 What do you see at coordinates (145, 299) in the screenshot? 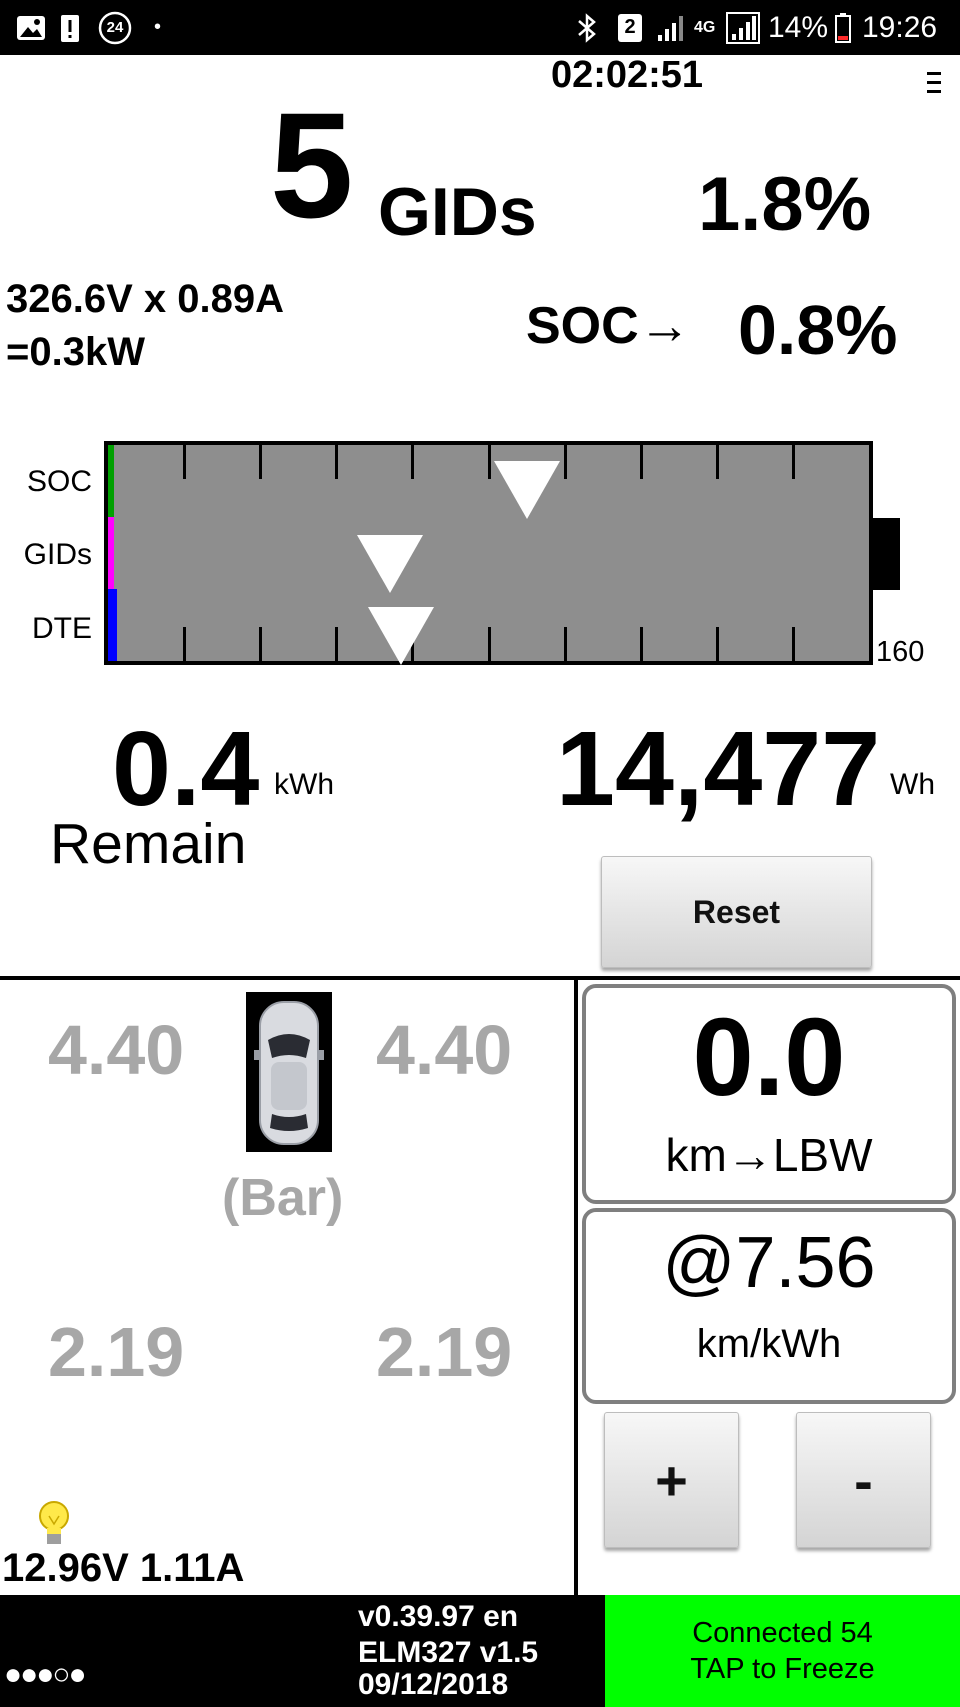
I see `hv-voltage-current: 326.6V x 0.89A` at bounding box center [145, 299].